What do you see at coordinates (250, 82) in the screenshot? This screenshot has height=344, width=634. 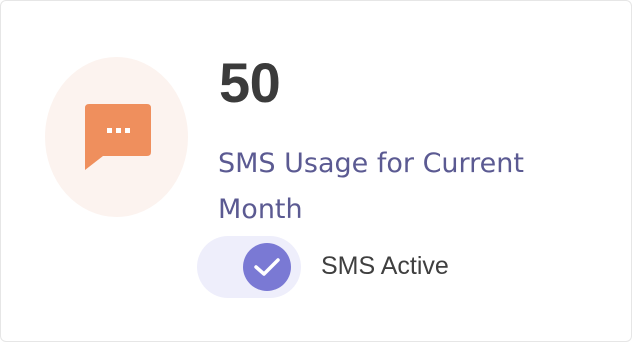 I see `sms-count-value: 50` at bounding box center [250, 82].